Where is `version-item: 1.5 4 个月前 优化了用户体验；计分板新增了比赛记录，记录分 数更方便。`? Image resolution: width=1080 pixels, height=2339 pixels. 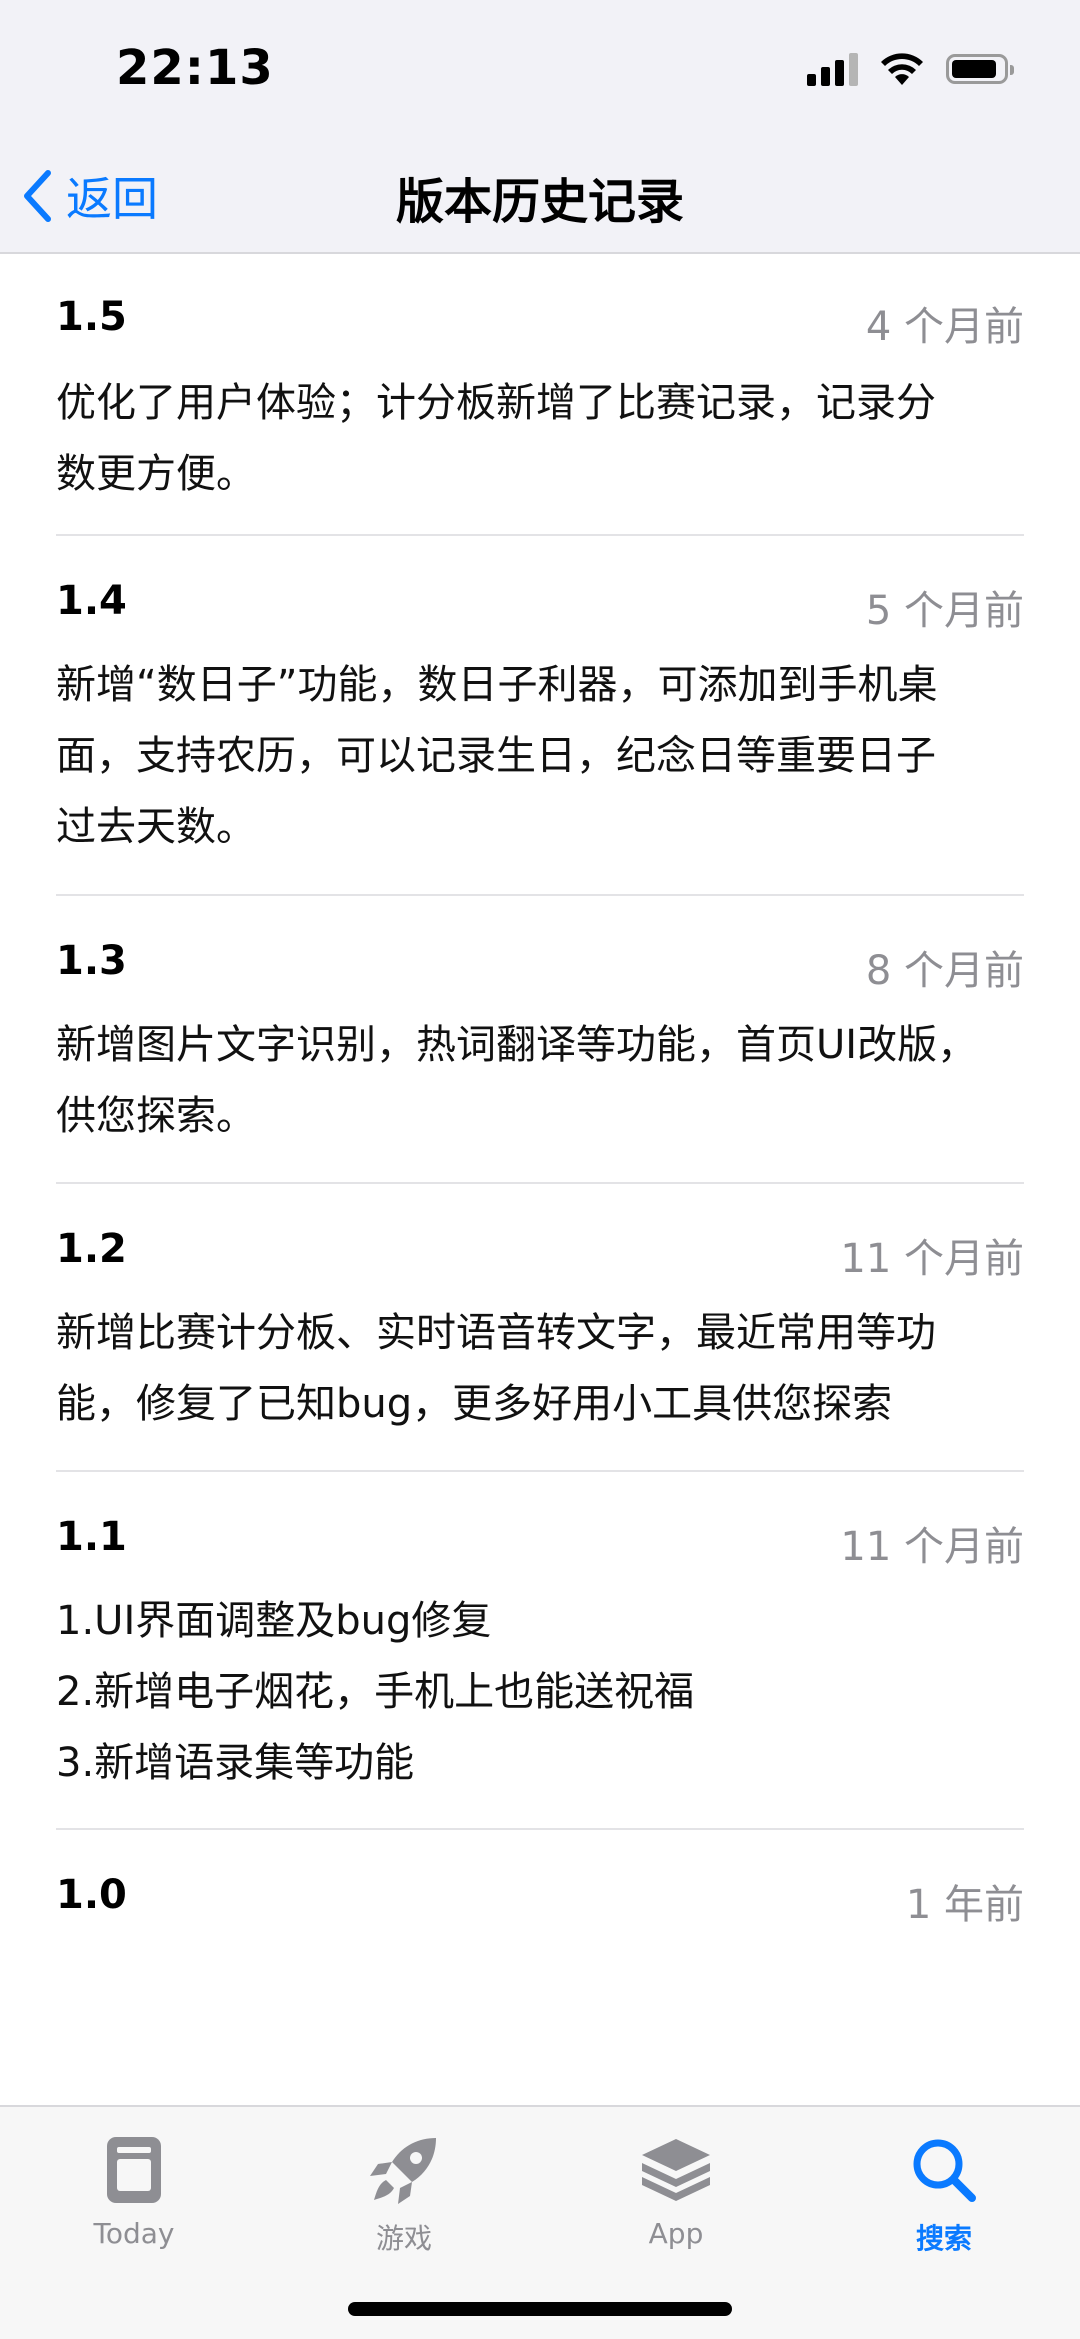
version-item: 1.5 4 个月前 优化了用户体验；计分板新增了比赛记录，记录分 数更方便。 is located at coordinates (540, 395).